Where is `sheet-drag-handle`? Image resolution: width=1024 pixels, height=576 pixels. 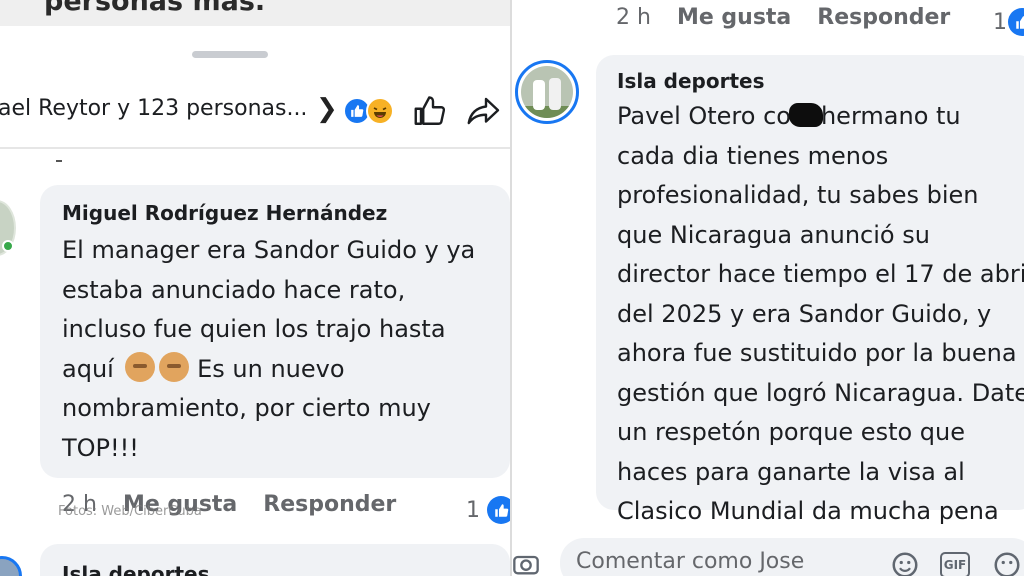
sheet-drag-handle is located at coordinates (230, 54).